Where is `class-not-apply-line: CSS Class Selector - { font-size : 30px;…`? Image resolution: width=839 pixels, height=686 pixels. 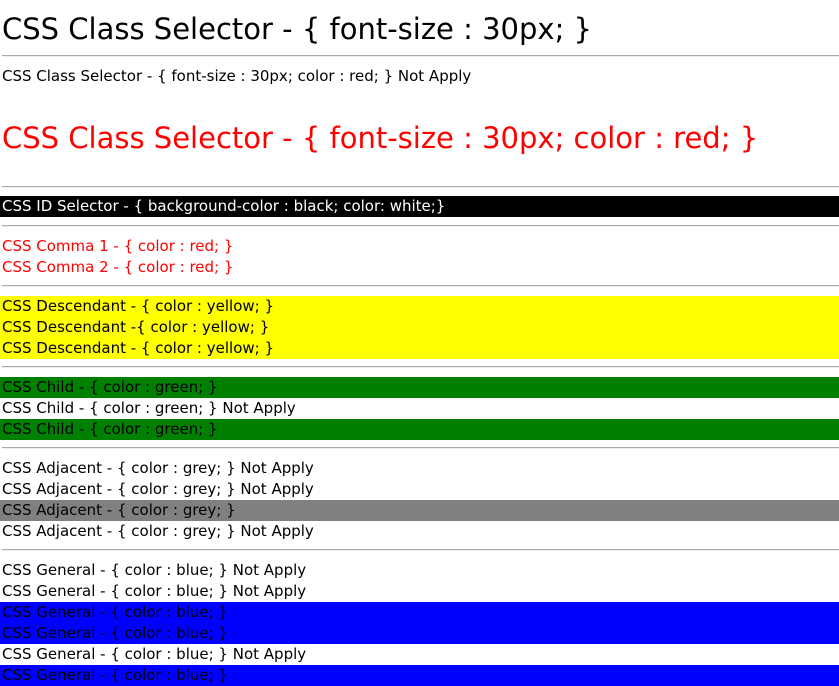 class-not-apply-line: CSS Class Selector - { font-size : 30px;… is located at coordinates (419, 76).